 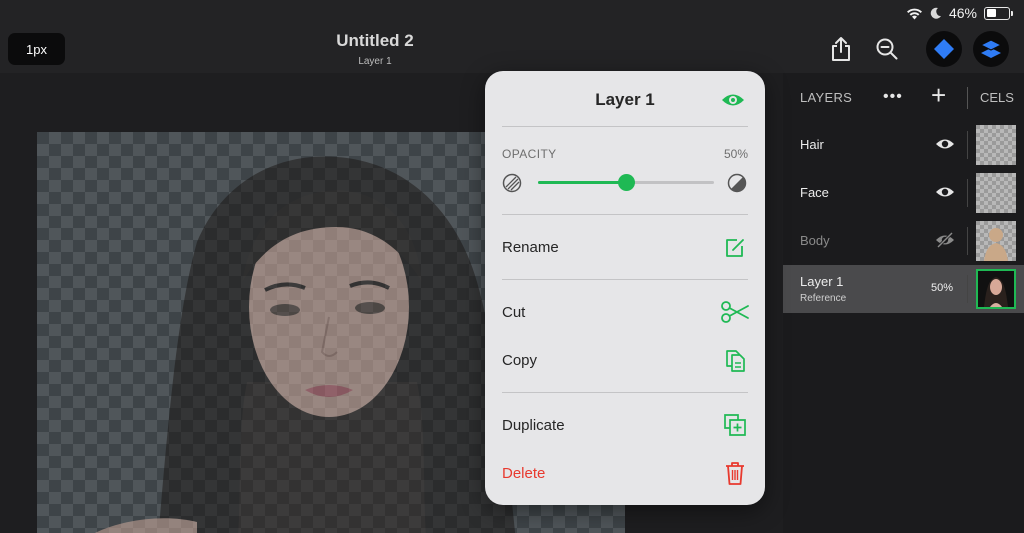 What do you see at coordinates (997, 97) in the screenshot?
I see `cels-tab: CELS` at bounding box center [997, 97].